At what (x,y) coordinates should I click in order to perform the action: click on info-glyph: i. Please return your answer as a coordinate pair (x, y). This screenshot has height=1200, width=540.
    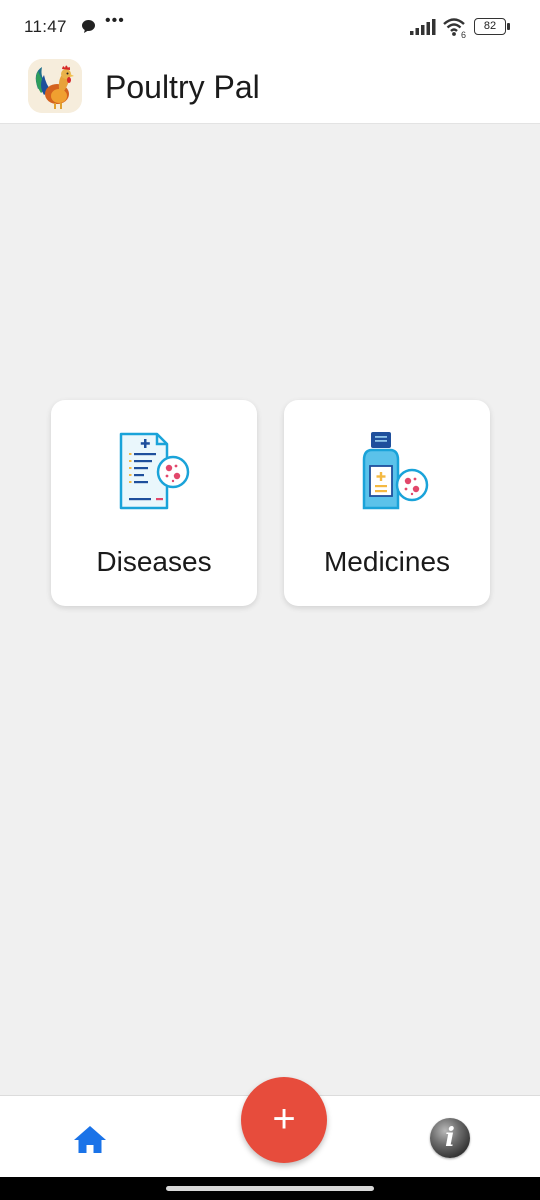
    Looking at the image, I should click on (450, 1138).